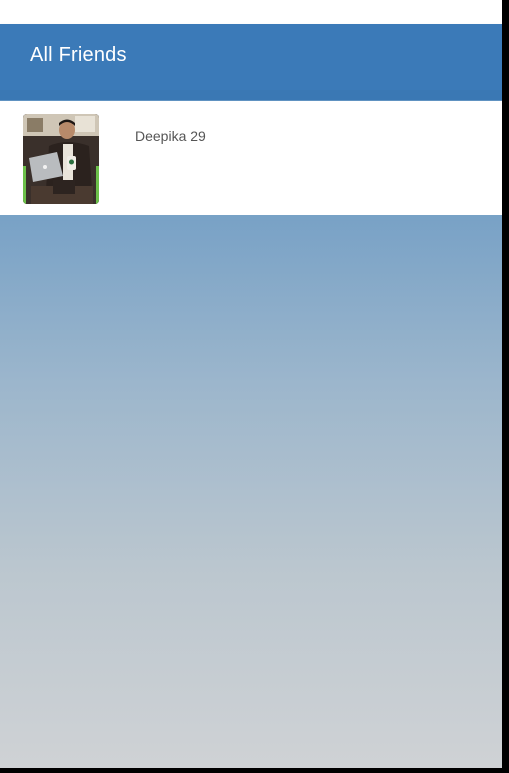 The width and height of the screenshot is (509, 773). I want to click on avatar, so click(61, 159).